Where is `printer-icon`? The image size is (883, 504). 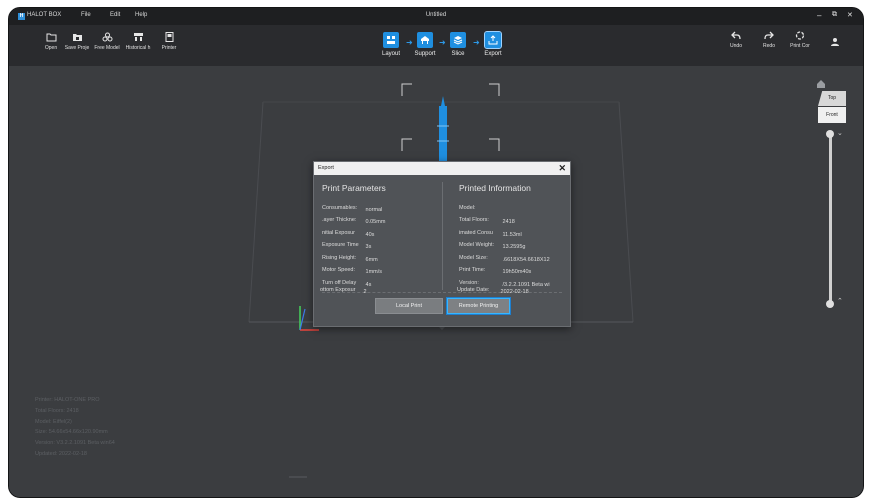
printer-icon is located at coordinates (169, 37).